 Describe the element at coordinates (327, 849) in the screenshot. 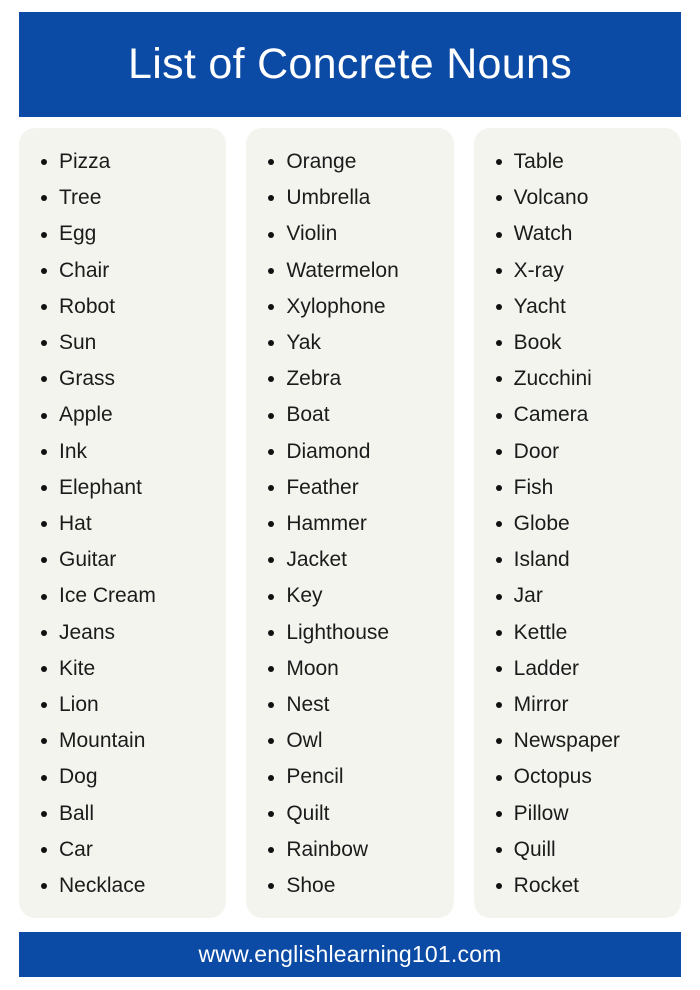

I see `list-item-label: Rainbow` at that location.